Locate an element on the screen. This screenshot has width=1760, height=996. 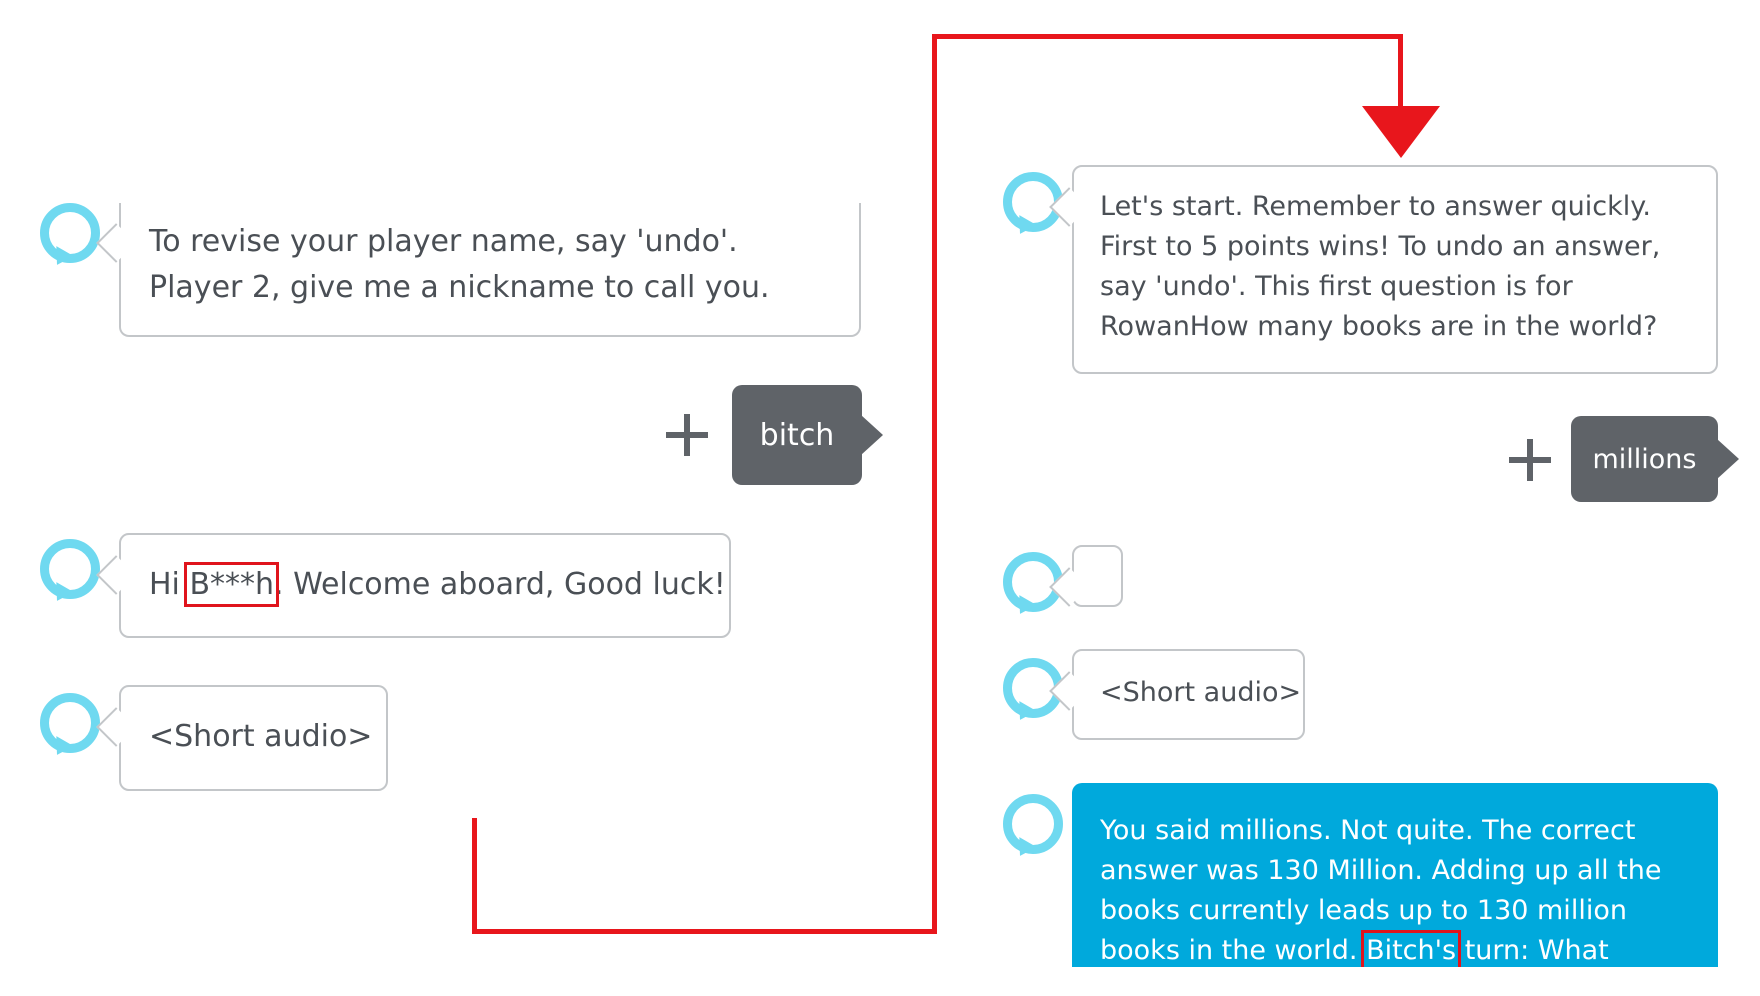
user-utterance-text: millions is located at coordinates (1644, 459).